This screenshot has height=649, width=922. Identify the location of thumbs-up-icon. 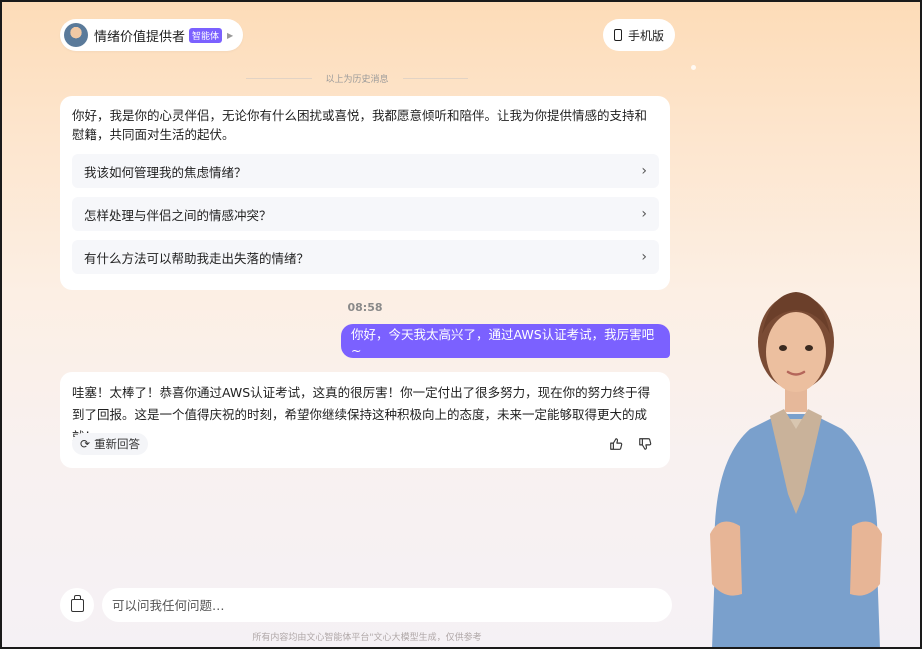
(616, 444).